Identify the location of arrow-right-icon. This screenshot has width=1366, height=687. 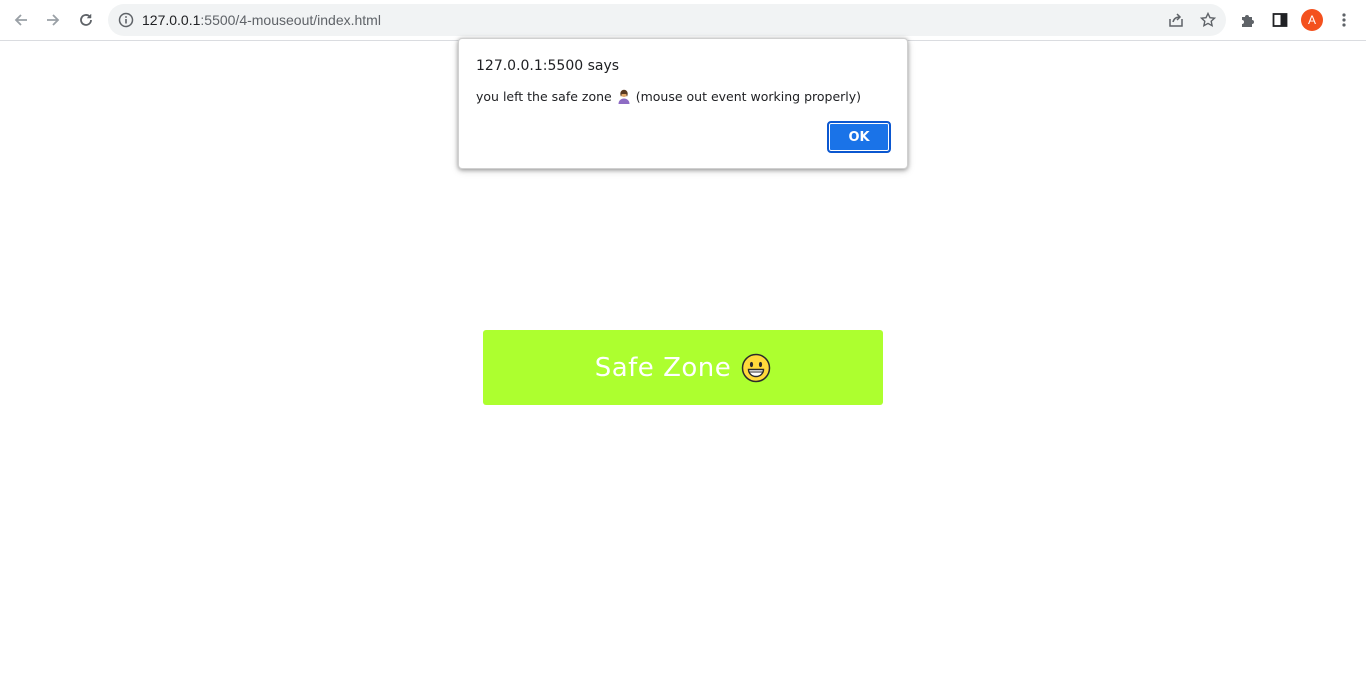
(53, 20).